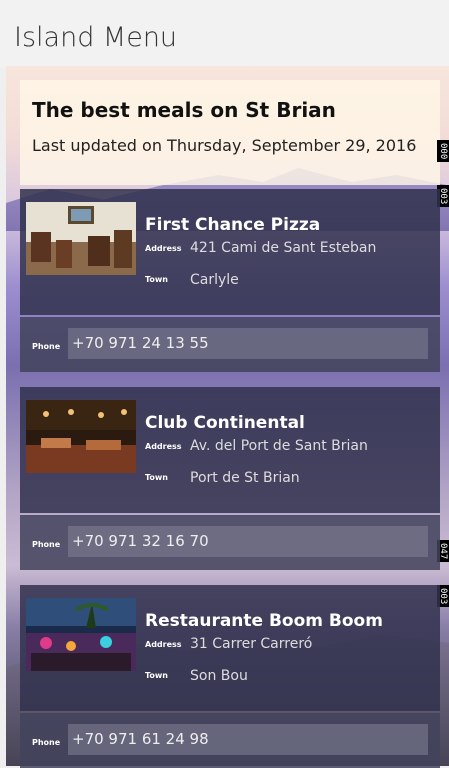 The height and width of the screenshot is (768, 449). Describe the element at coordinates (140, 541) in the screenshot. I see `phone-value: +70 971 32 16 70` at that location.